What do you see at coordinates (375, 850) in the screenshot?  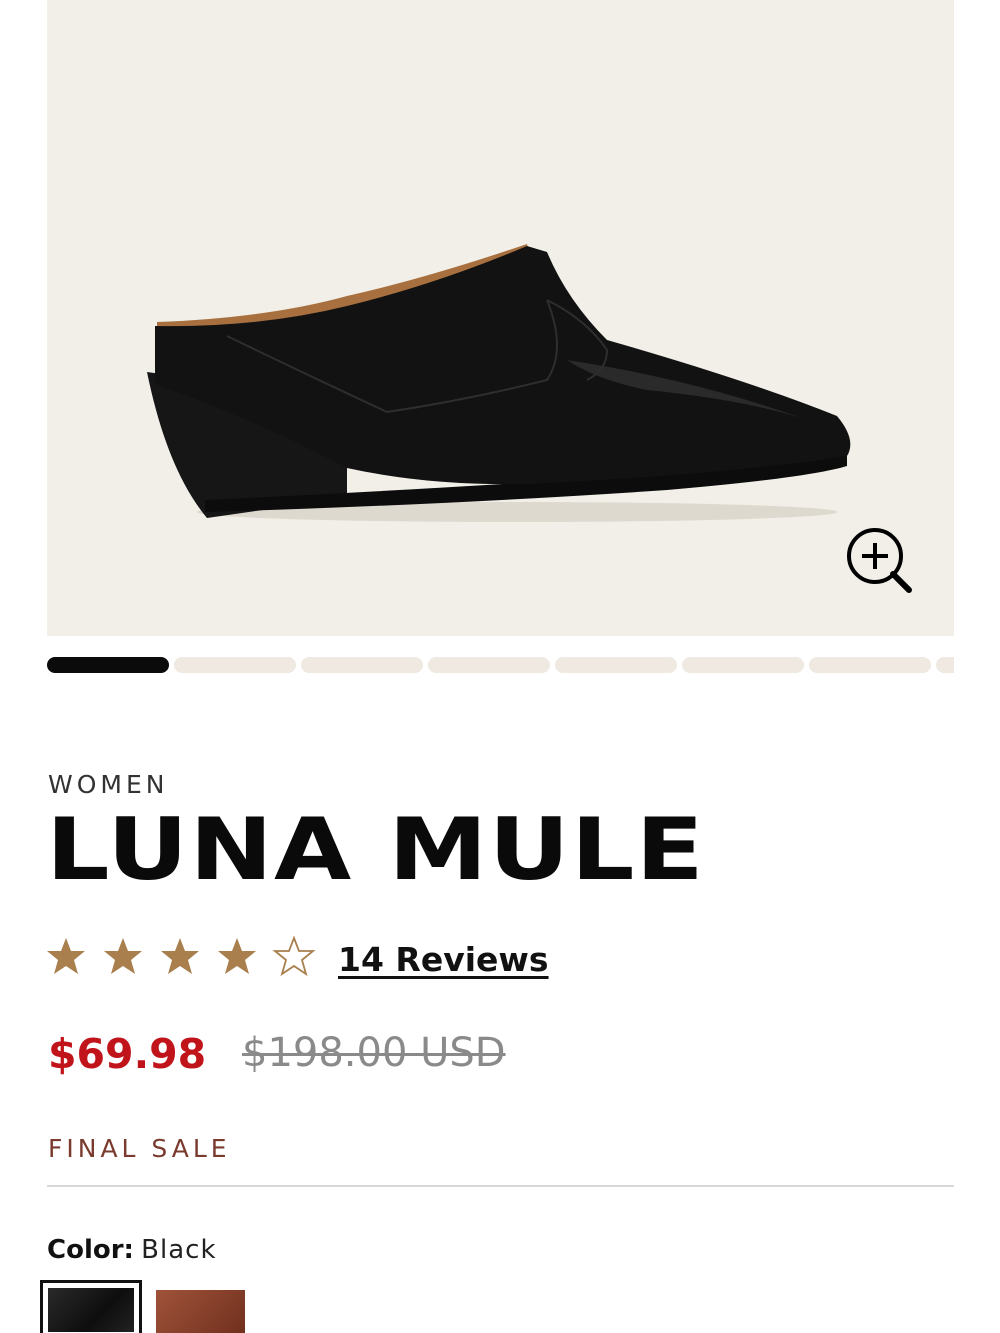 I see `product-title: LUNA MULE` at bounding box center [375, 850].